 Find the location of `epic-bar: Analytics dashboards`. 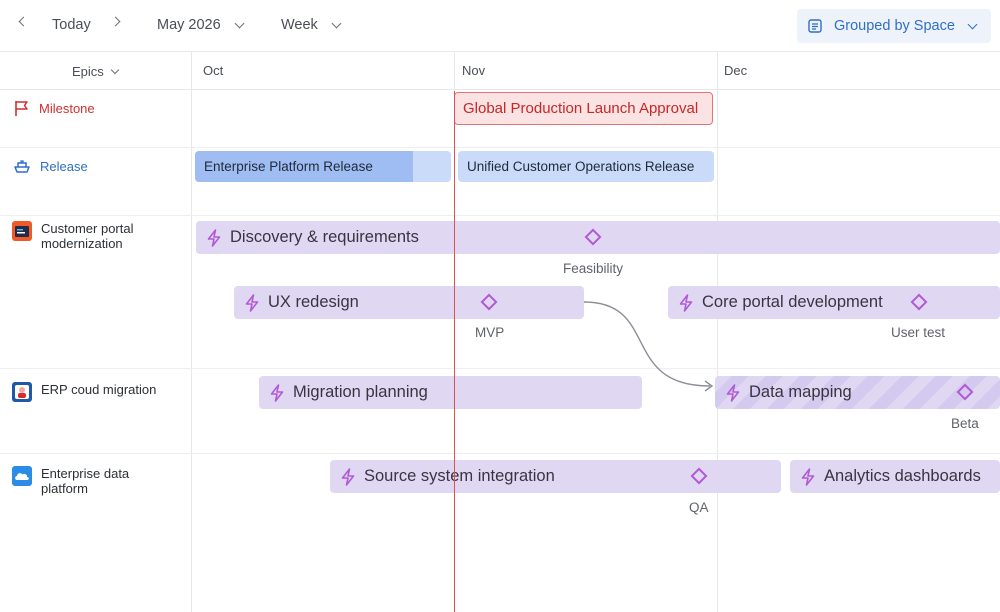

epic-bar: Analytics dashboards is located at coordinates (895, 476).